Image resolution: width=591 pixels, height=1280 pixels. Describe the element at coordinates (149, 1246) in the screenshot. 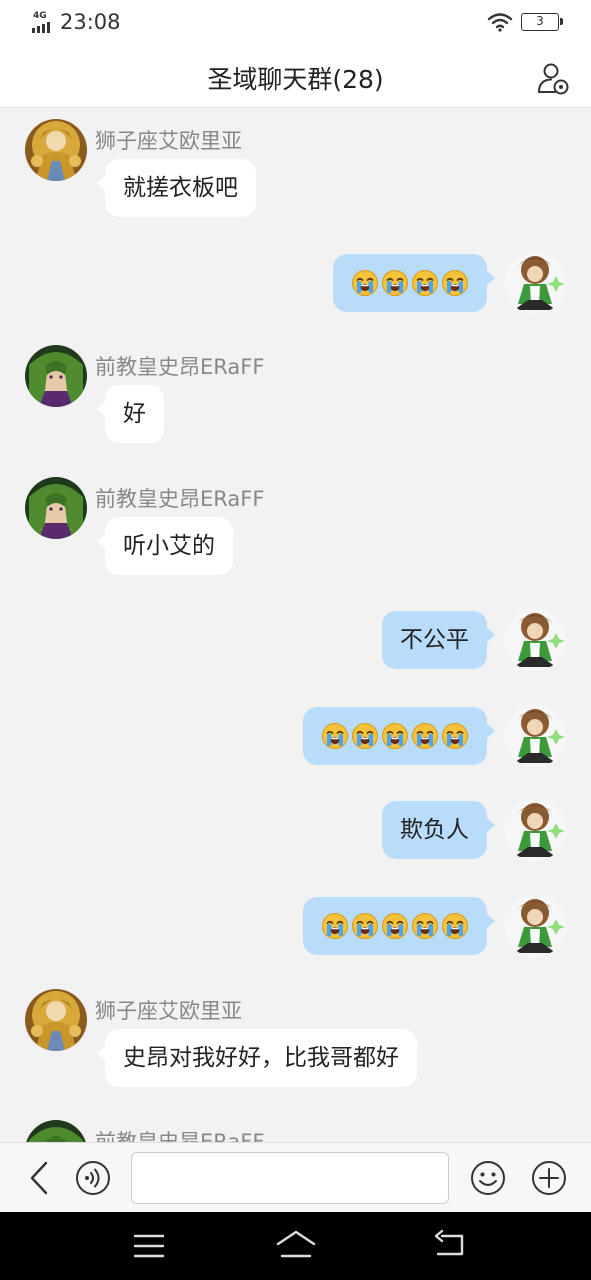

I see `menu-icon` at that location.